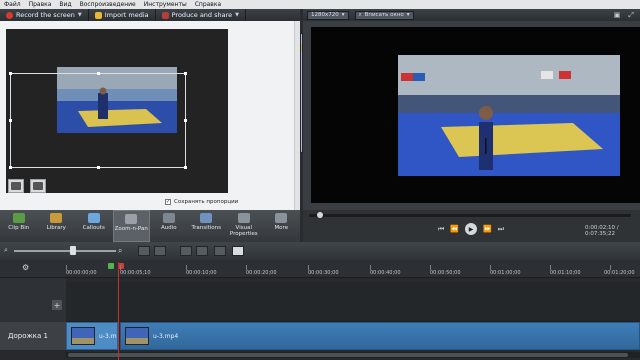  I want to click on film-icon, so click(38, 186).